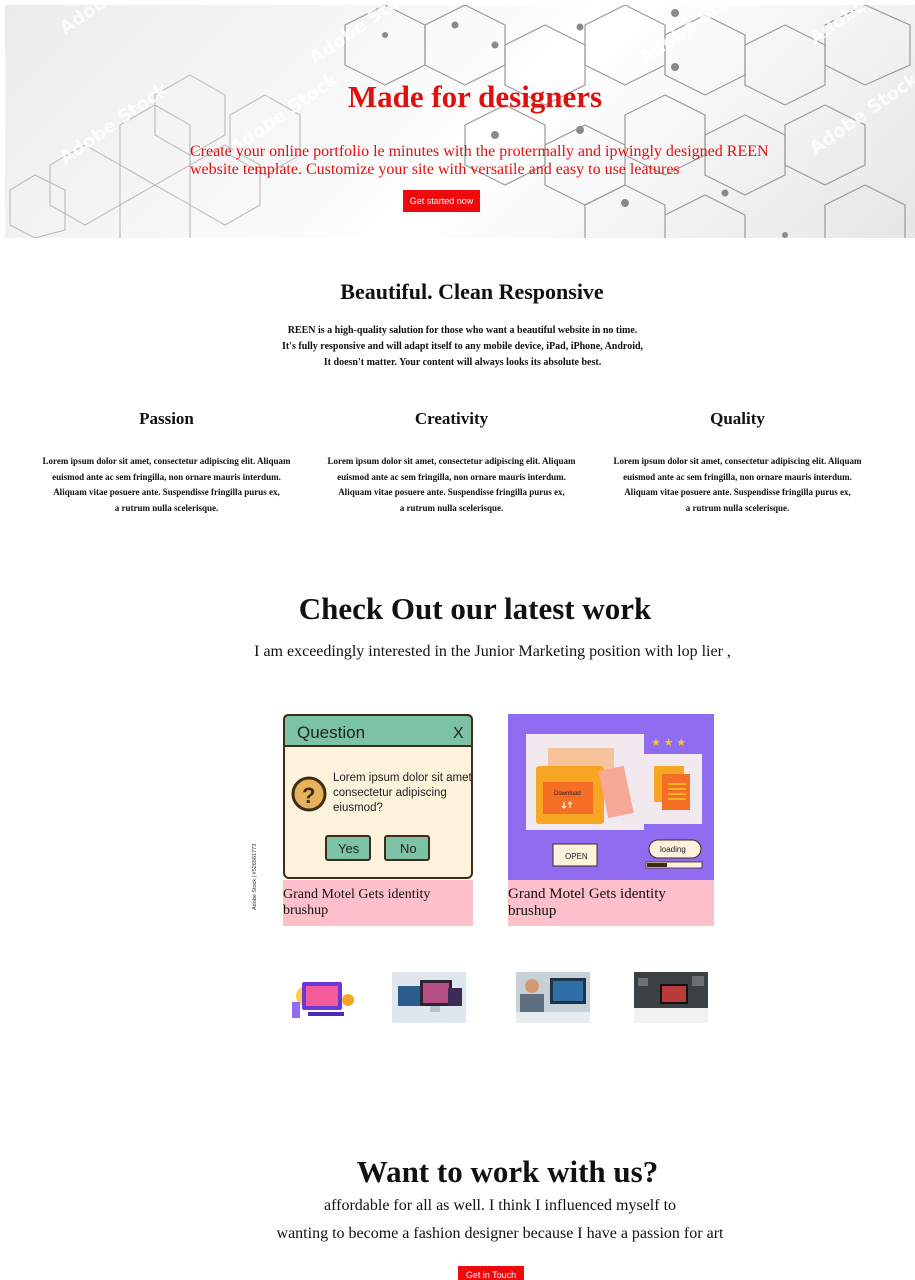 The height and width of the screenshot is (1280, 915). I want to click on open-label: OPEN, so click(576, 856).